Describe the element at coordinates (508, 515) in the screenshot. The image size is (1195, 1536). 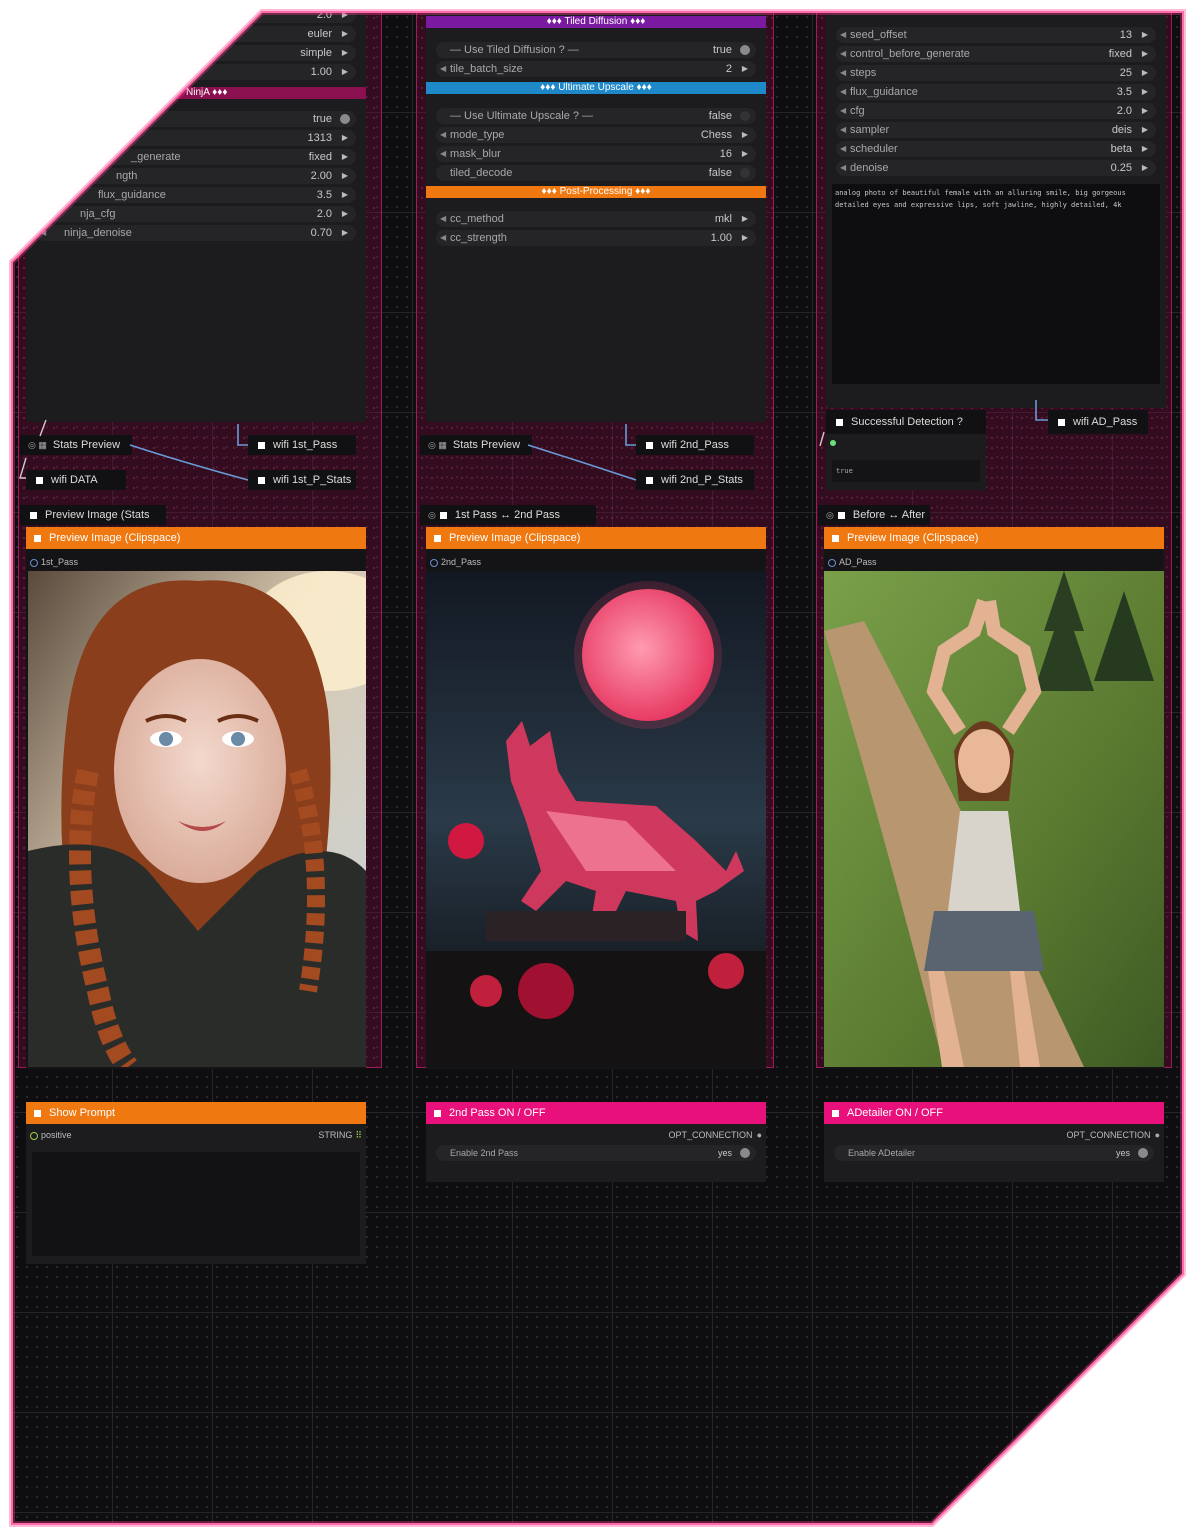
I see `compare-node-2: ◎ 1st Pass ↔ 2nd Pass` at that location.